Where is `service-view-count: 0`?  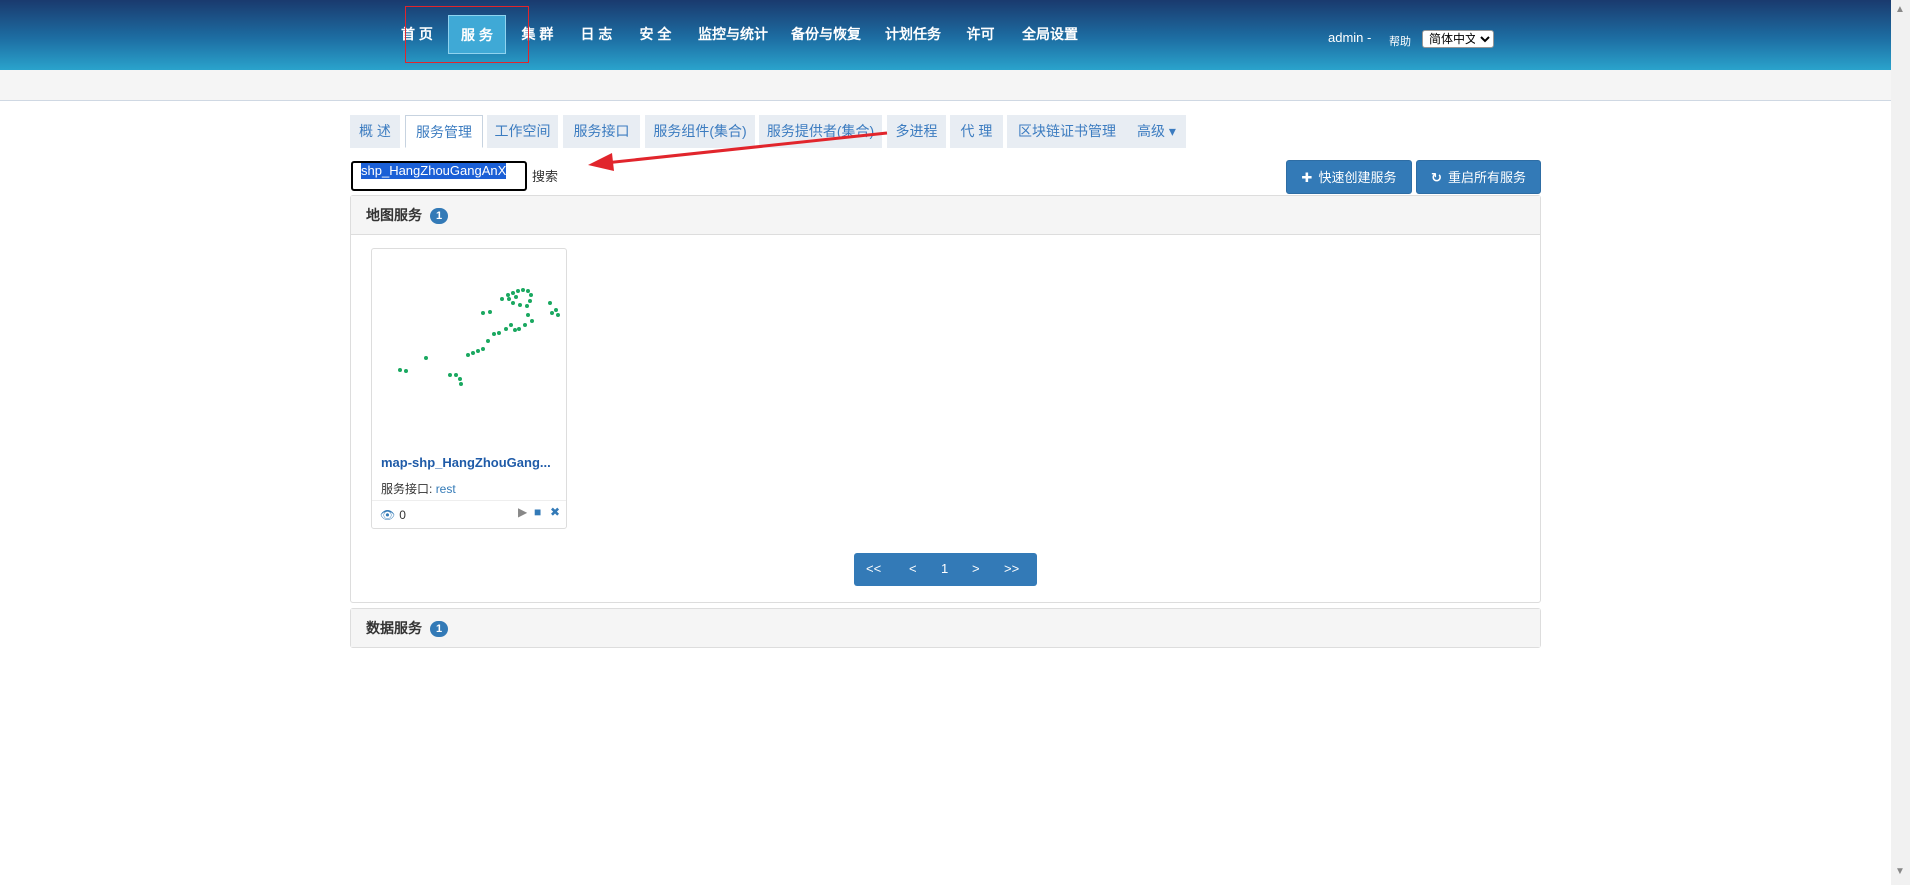 service-view-count: 0 is located at coordinates (402, 515).